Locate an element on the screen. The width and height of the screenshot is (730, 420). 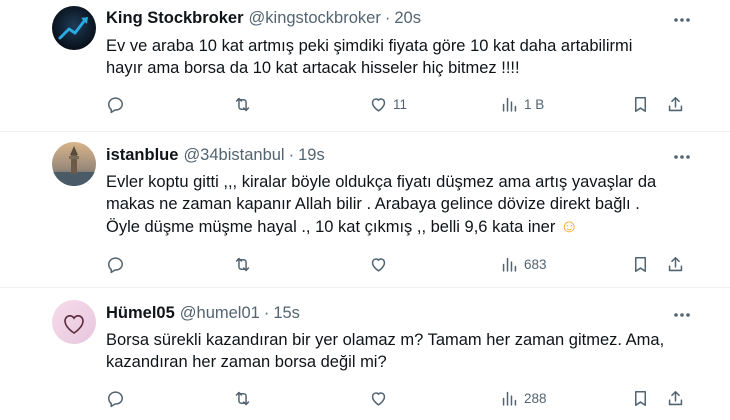
like-button: 11 is located at coordinates (388, 104).